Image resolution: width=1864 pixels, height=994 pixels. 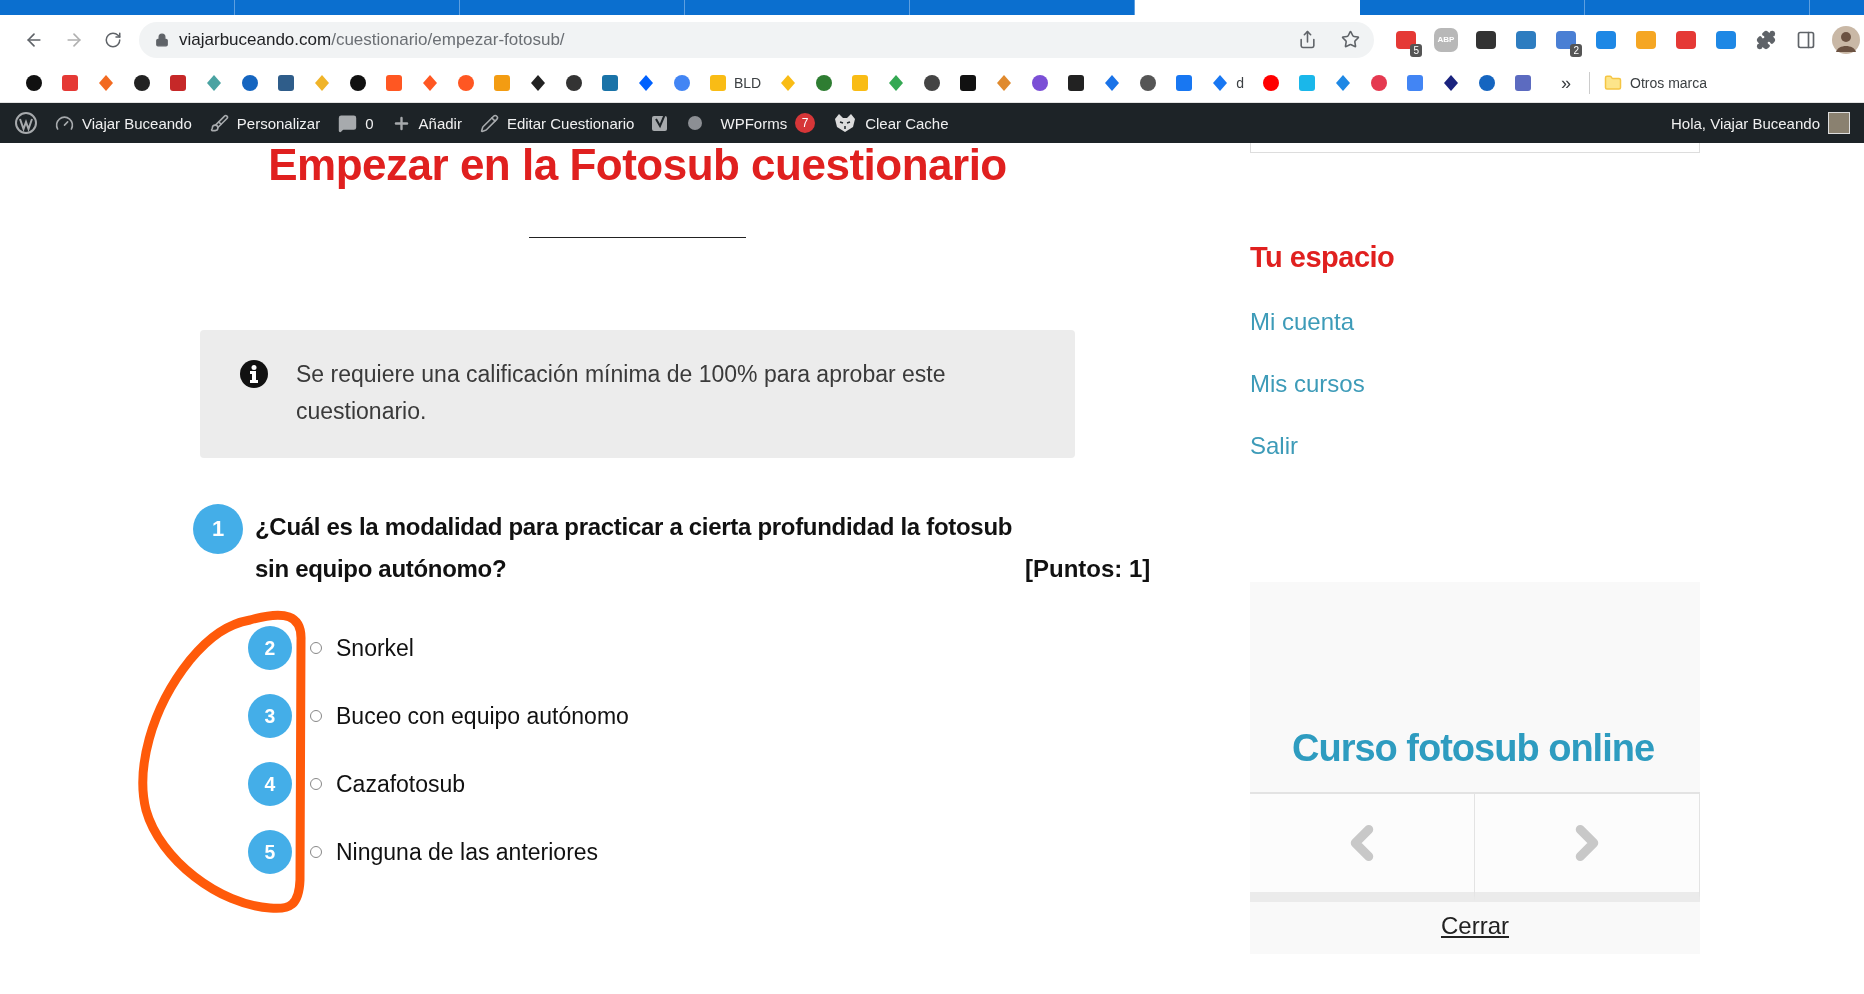 I want to click on question-number: 1, so click(x=218, y=529).